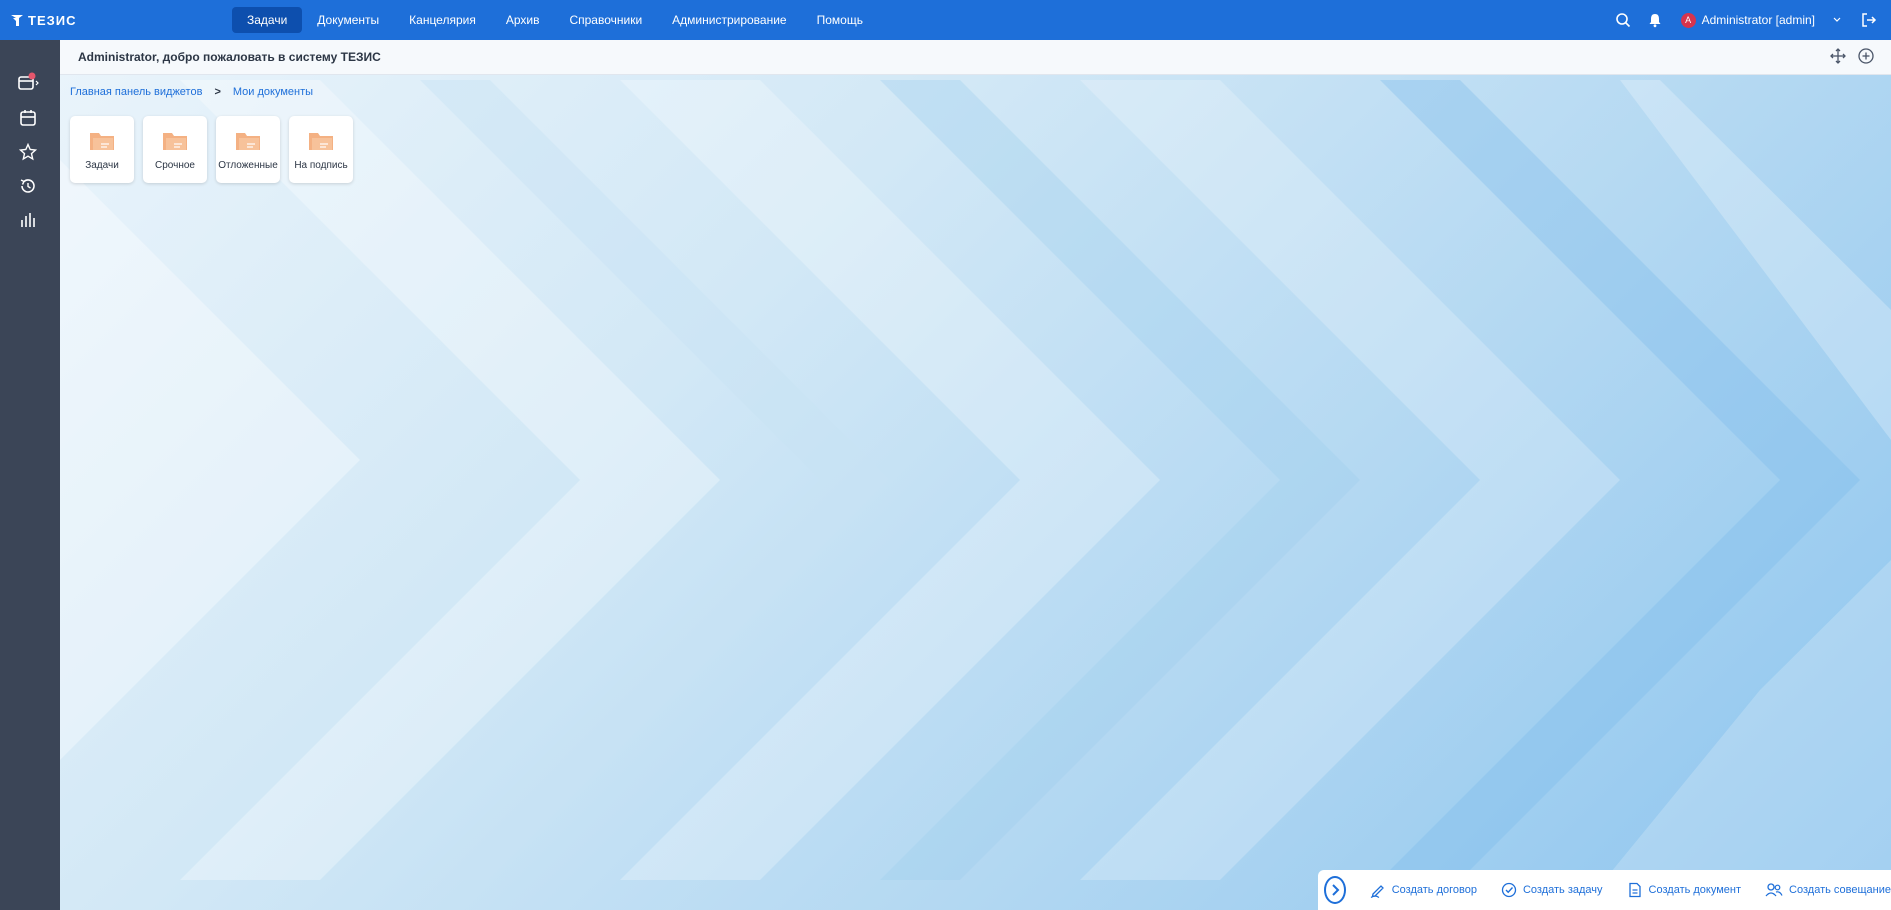  I want to click on folder-tile-urgent: Срочное, so click(175, 149).